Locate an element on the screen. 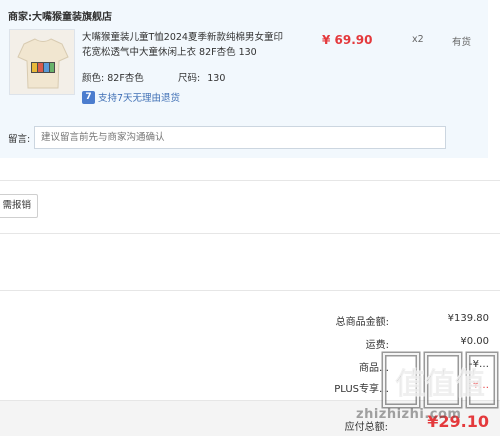 The height and width of the screenshot is (436, 500). stock-status: 有货 is located at coordinates (462, 42).